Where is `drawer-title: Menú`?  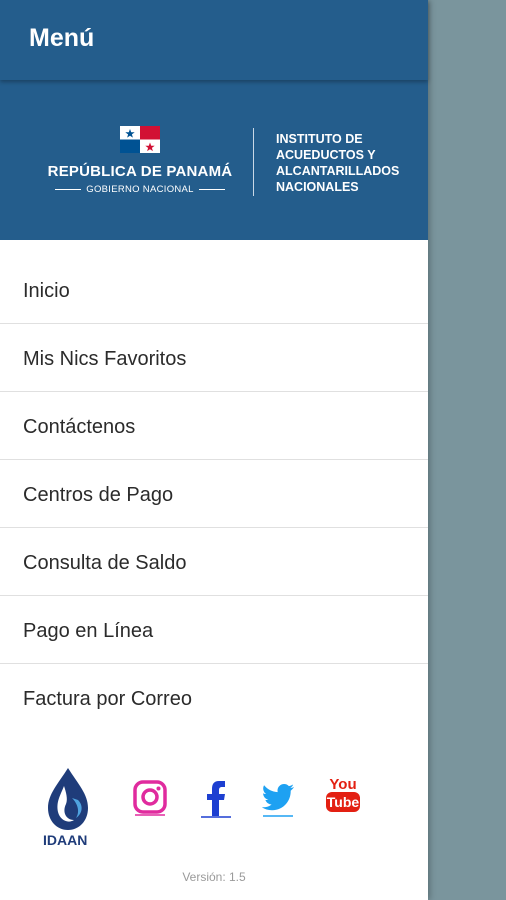
drawer-title: Menú is located at coordinates (62, 38).